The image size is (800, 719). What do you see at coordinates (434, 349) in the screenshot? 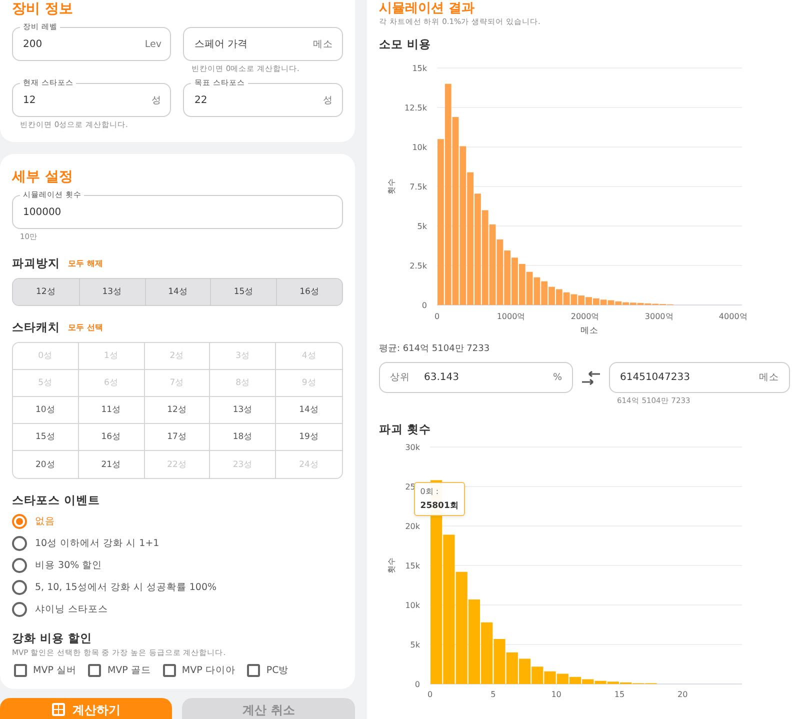
I see `average-text: 평균: 614억 5104만 7233` at bounding box center [434, 349].